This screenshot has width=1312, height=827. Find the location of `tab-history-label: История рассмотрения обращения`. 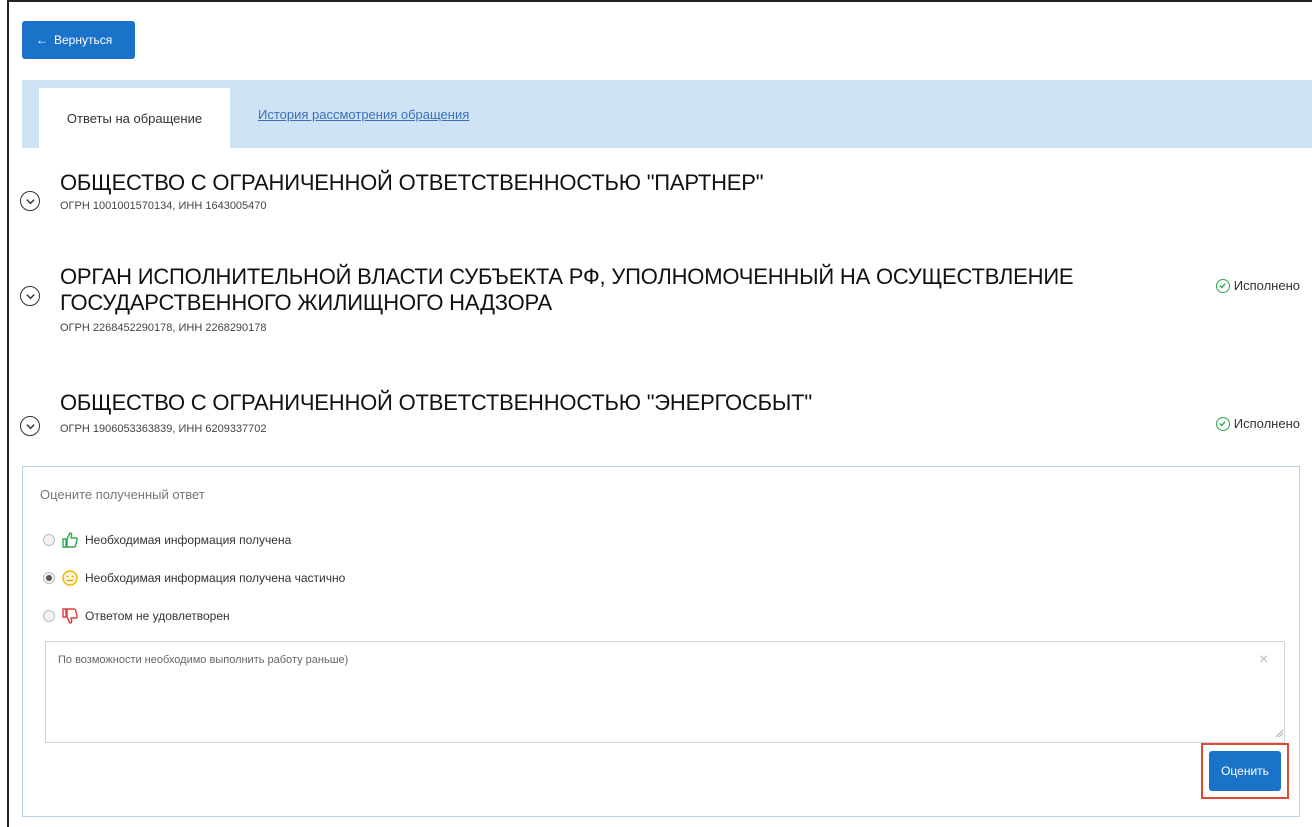

tab-history-label: История рассмотрения обращения is located at coordinates (364, 114).